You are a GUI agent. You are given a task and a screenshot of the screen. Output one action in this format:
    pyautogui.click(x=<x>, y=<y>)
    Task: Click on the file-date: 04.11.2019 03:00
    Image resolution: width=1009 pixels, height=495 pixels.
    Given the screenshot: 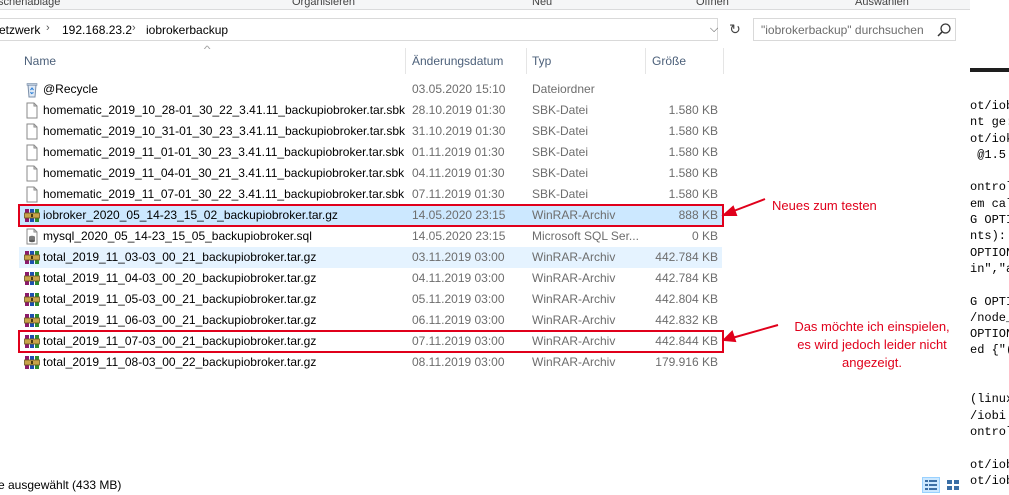 What is the action you would take?
    pyautogui.click(x=458, y=278)
    